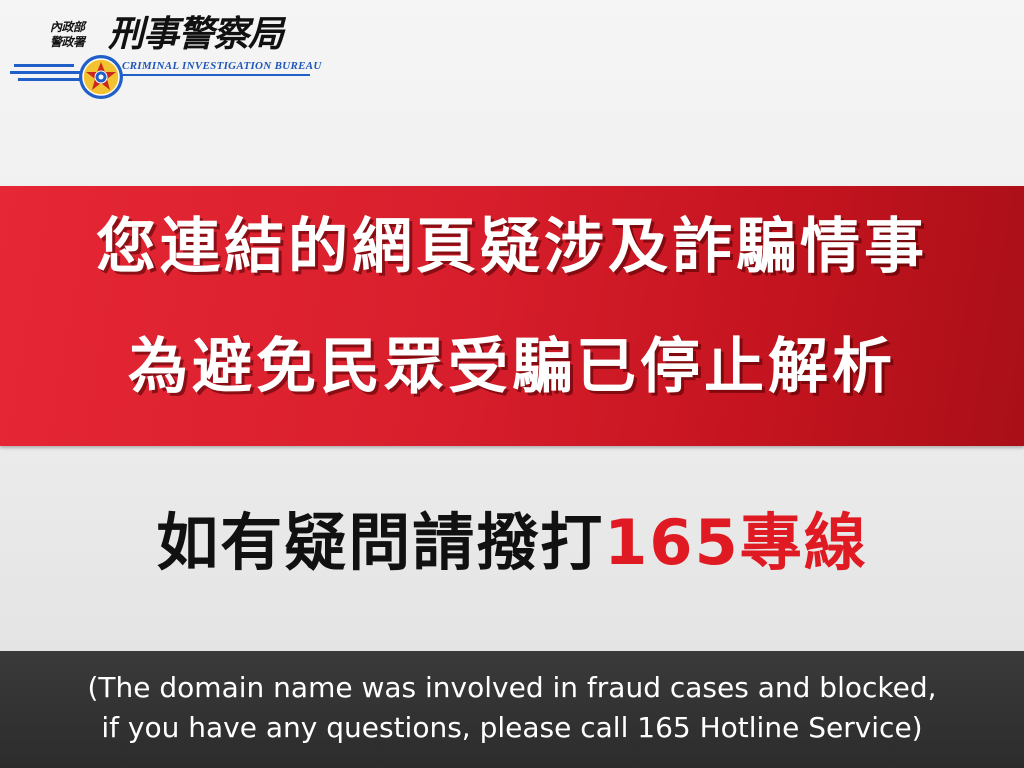 The width and height of the screenshot is (1024, 768). Describe the element at coordinates (380, 542) in the screenshot. I see `hotline-prefix: 如有疑問請撥打` at that location.